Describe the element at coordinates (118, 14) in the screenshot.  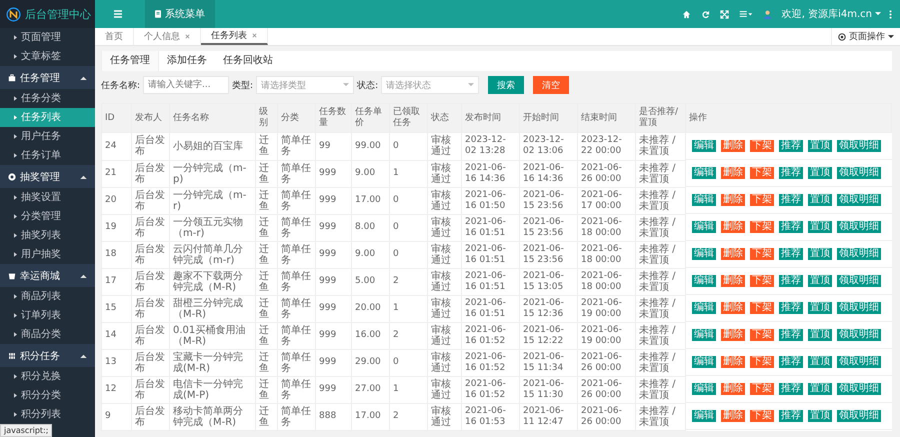
I see `menu-icon` at that location.